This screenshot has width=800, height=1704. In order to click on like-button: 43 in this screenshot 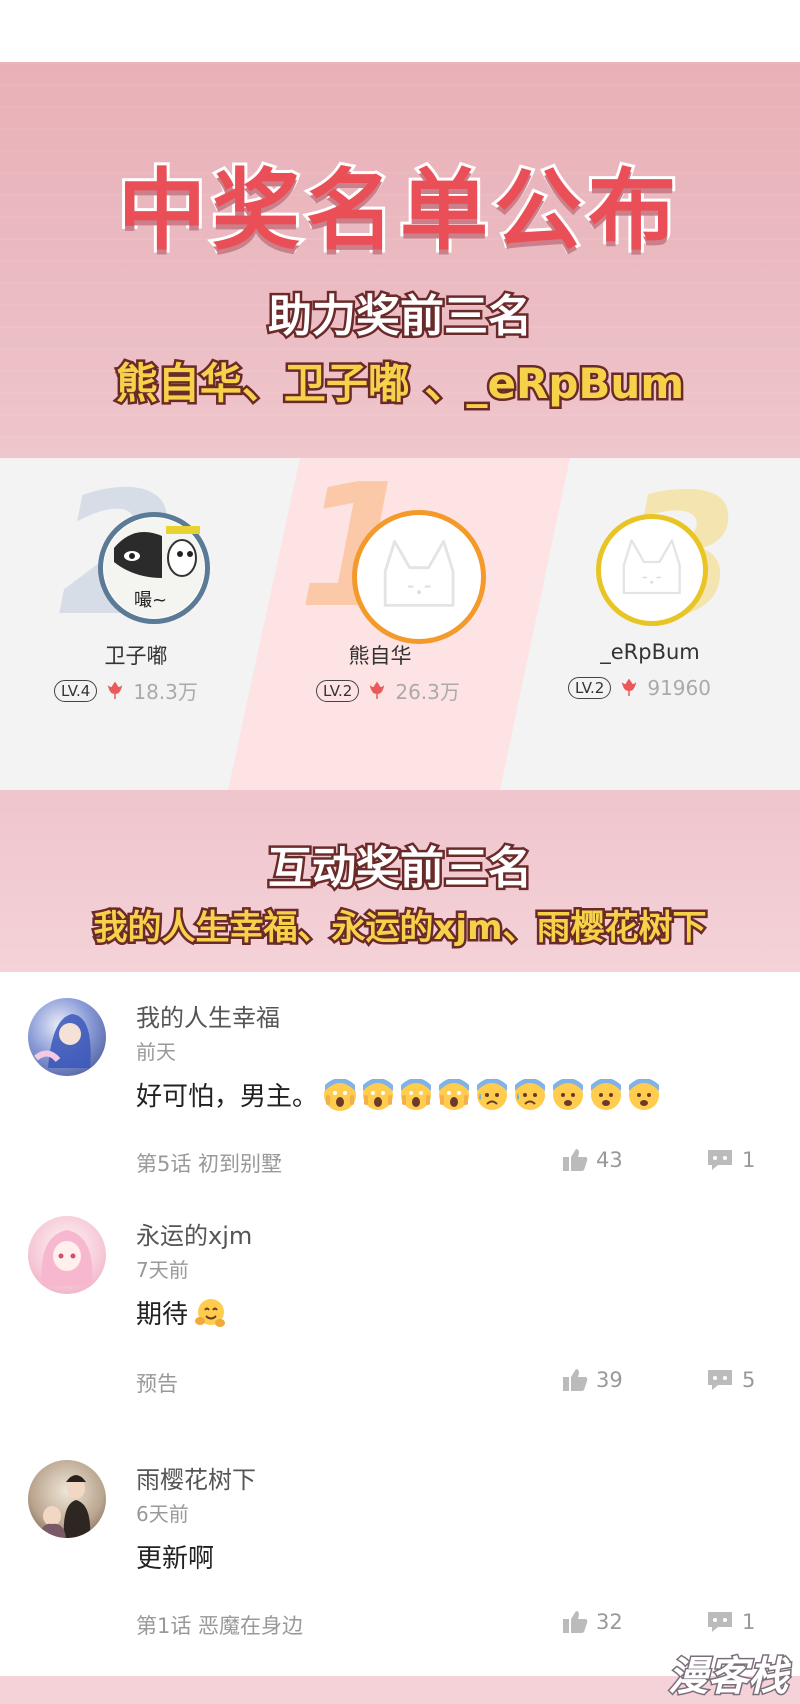, I will do `click(592, 1160)`.